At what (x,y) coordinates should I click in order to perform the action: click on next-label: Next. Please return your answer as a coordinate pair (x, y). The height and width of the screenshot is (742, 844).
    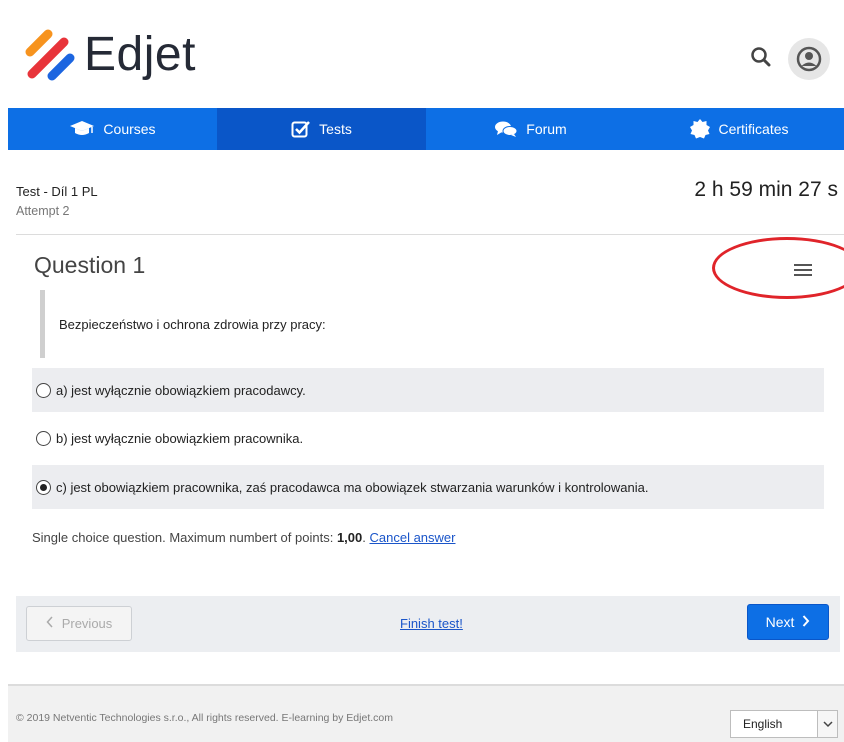
    Looking at the image, I should click on (780, 622).